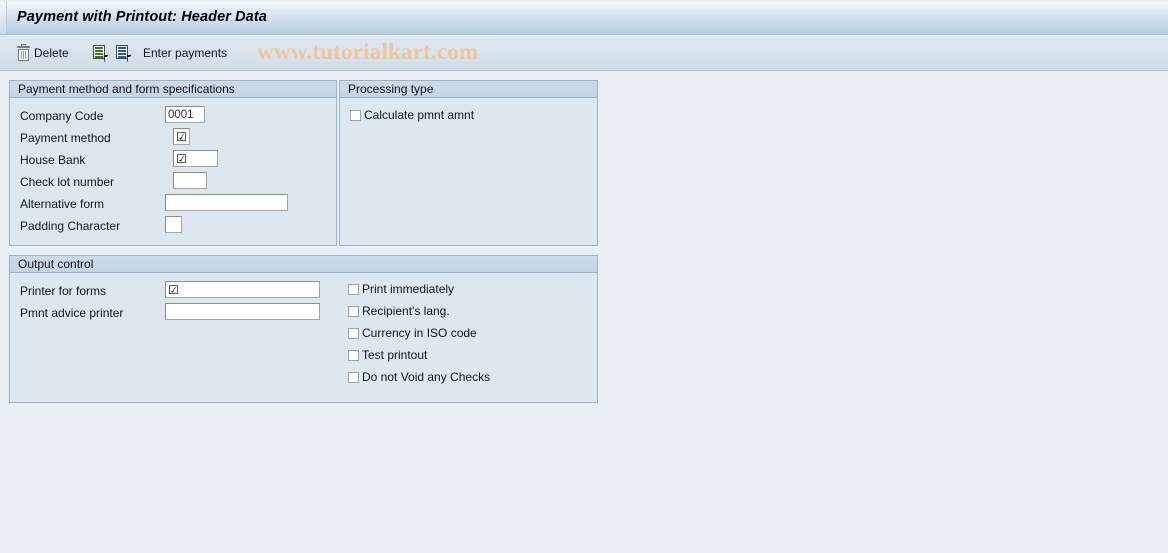 The height and width of the screenshot is (553, 1168). I want to click on input-pmnt-advice-printer, so click(242, 311).